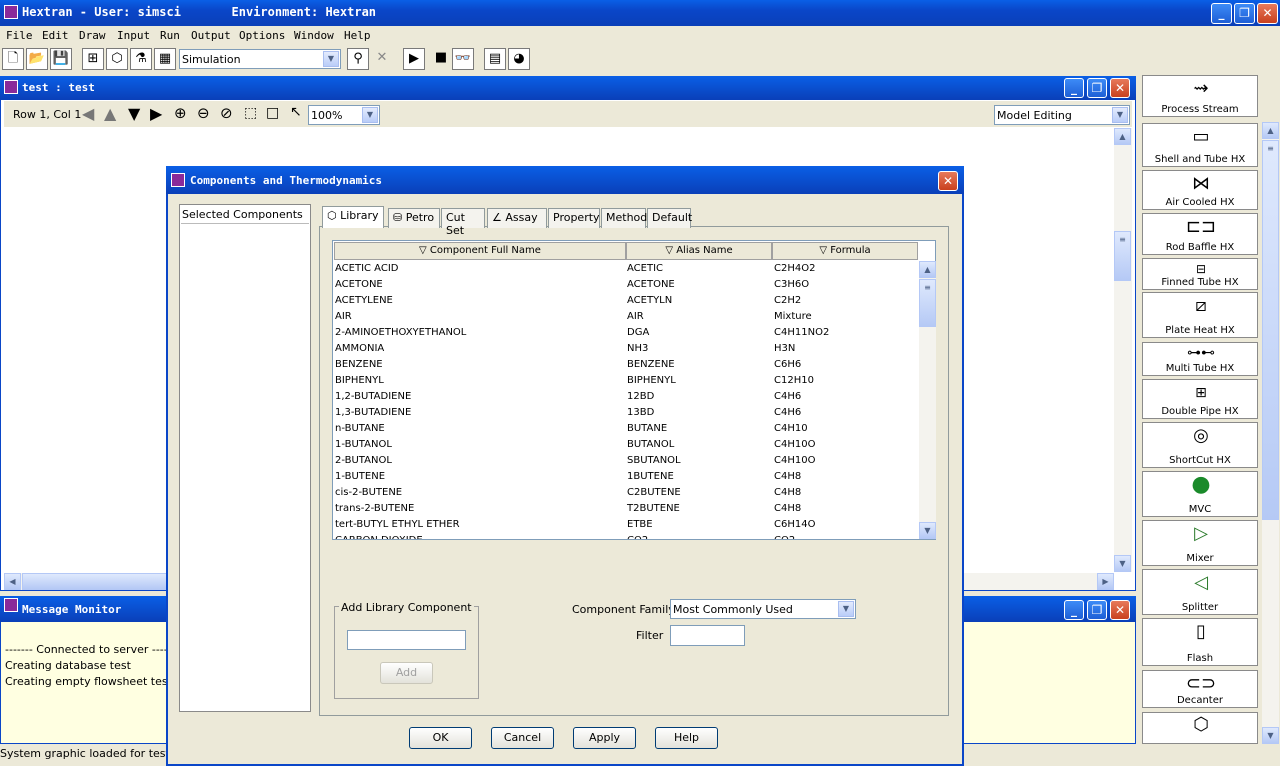  I want to click on report-icon: ▤, so click(495, 59).